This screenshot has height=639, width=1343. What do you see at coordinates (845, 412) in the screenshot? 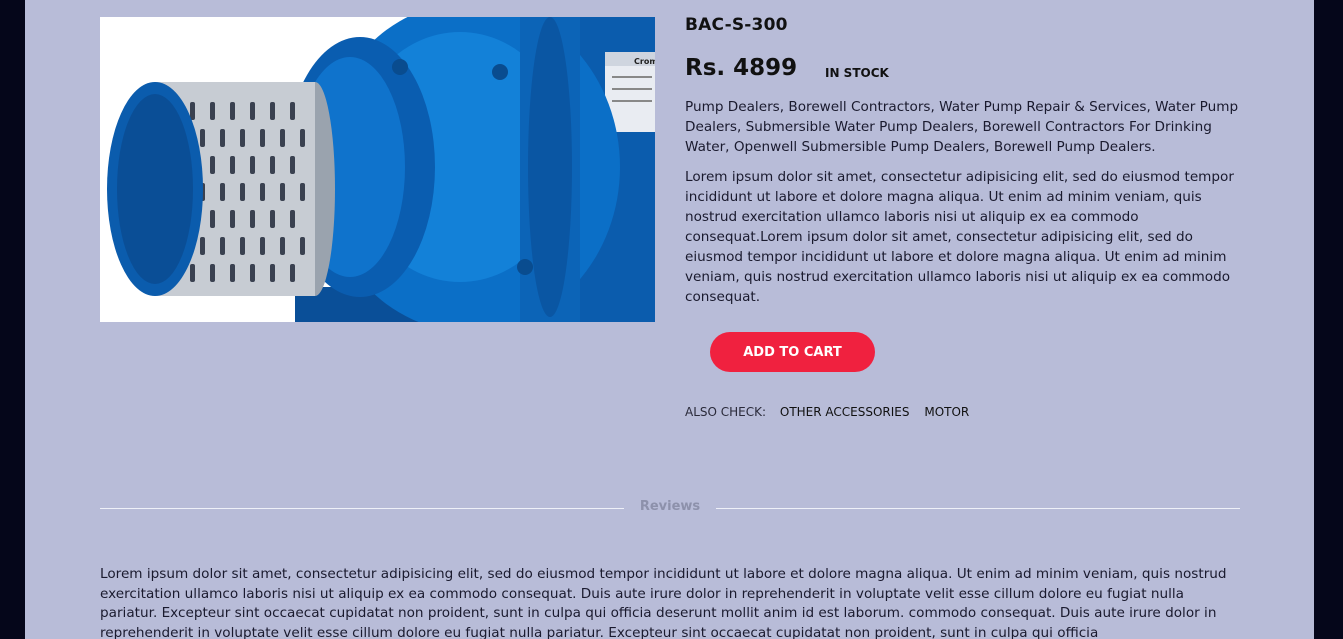
I see `link-other-accessories: OTHER ACCESSORIES` at bounding box center [845, 412].